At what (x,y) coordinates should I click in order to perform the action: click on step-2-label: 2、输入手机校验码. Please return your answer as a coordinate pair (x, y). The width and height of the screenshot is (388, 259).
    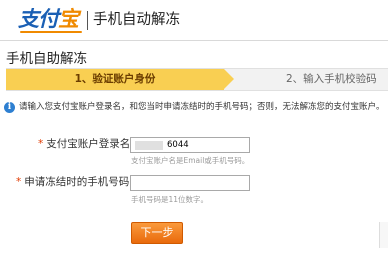
    Looking at the image, I should click on (331, 79).